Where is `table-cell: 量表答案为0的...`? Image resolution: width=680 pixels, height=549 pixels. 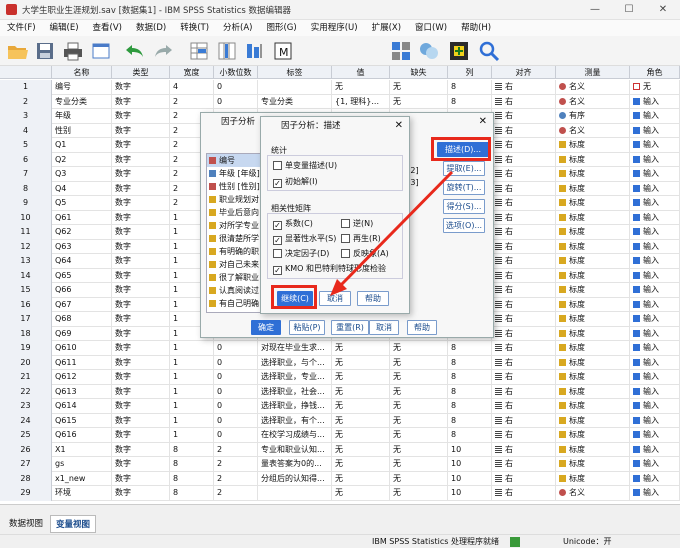 table-cell: 量表答案为0的... is located at coordinates (295, 464).